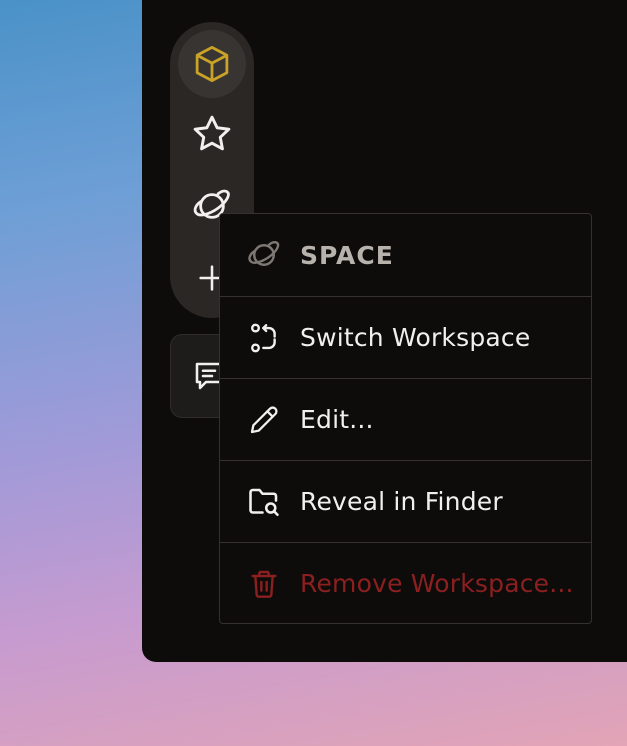  What do you see at coordinates (401, 501) in the screenshot?
I see `menu-item-label: Reveal in Finder` at bounding box center [401, 501].